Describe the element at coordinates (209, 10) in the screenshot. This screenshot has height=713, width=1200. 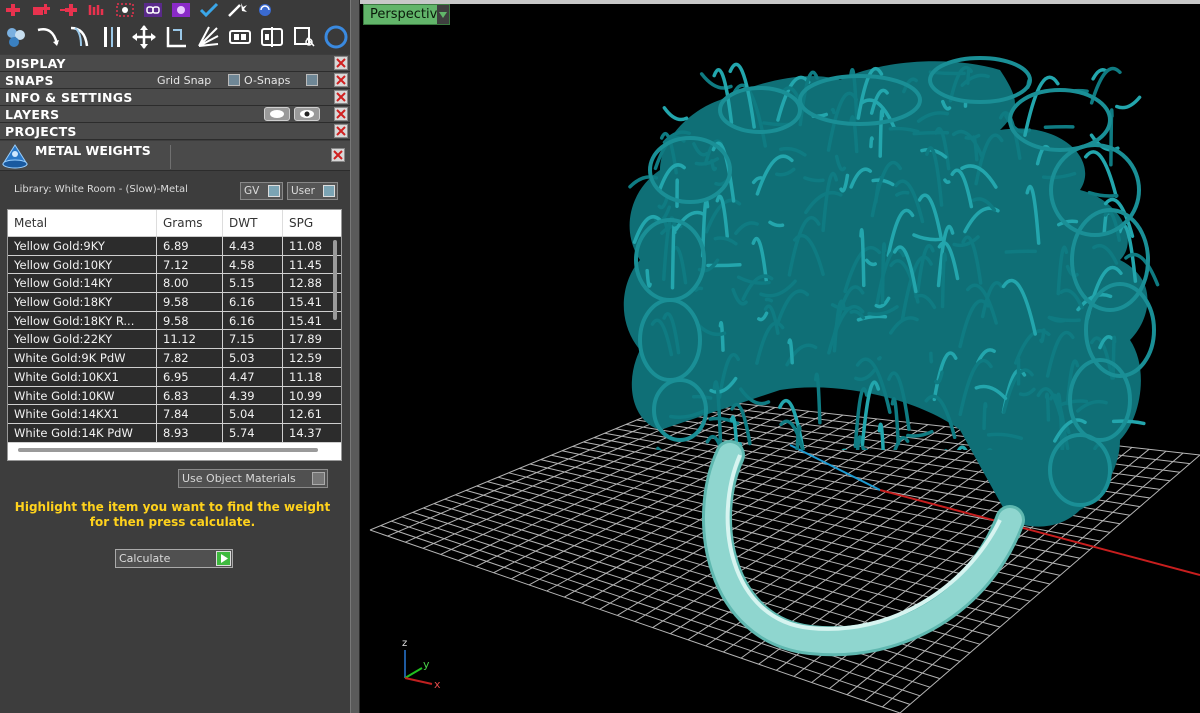
I see `checkmark-icon` at that location.